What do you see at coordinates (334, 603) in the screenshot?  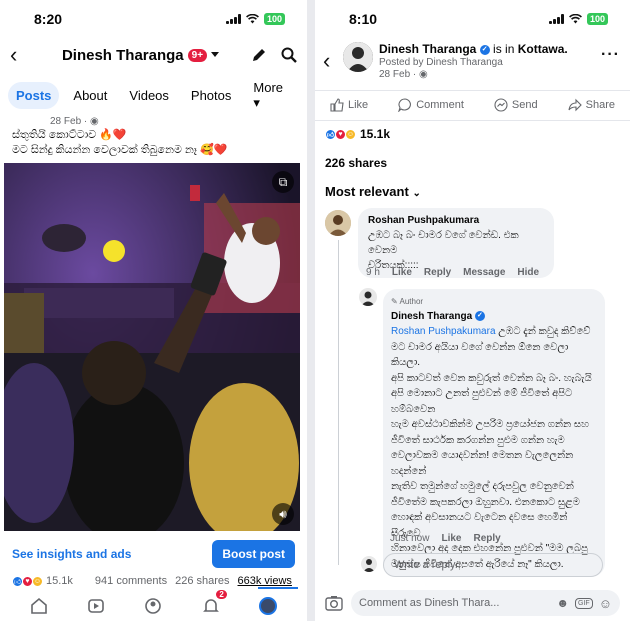 I see `camera-icon` at bounding box center [334, 603].